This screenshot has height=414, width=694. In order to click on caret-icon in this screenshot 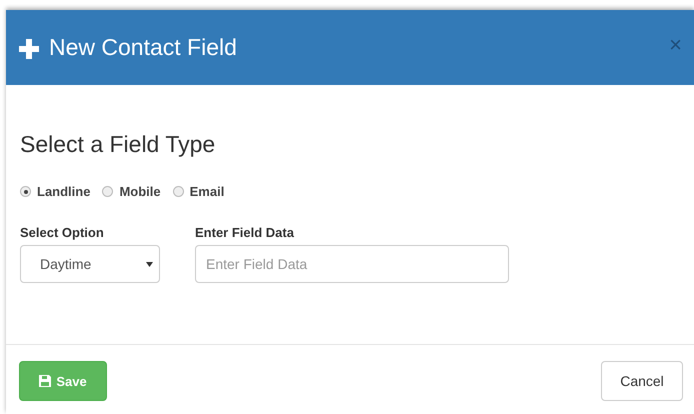, I will do `click(149, 264)`.